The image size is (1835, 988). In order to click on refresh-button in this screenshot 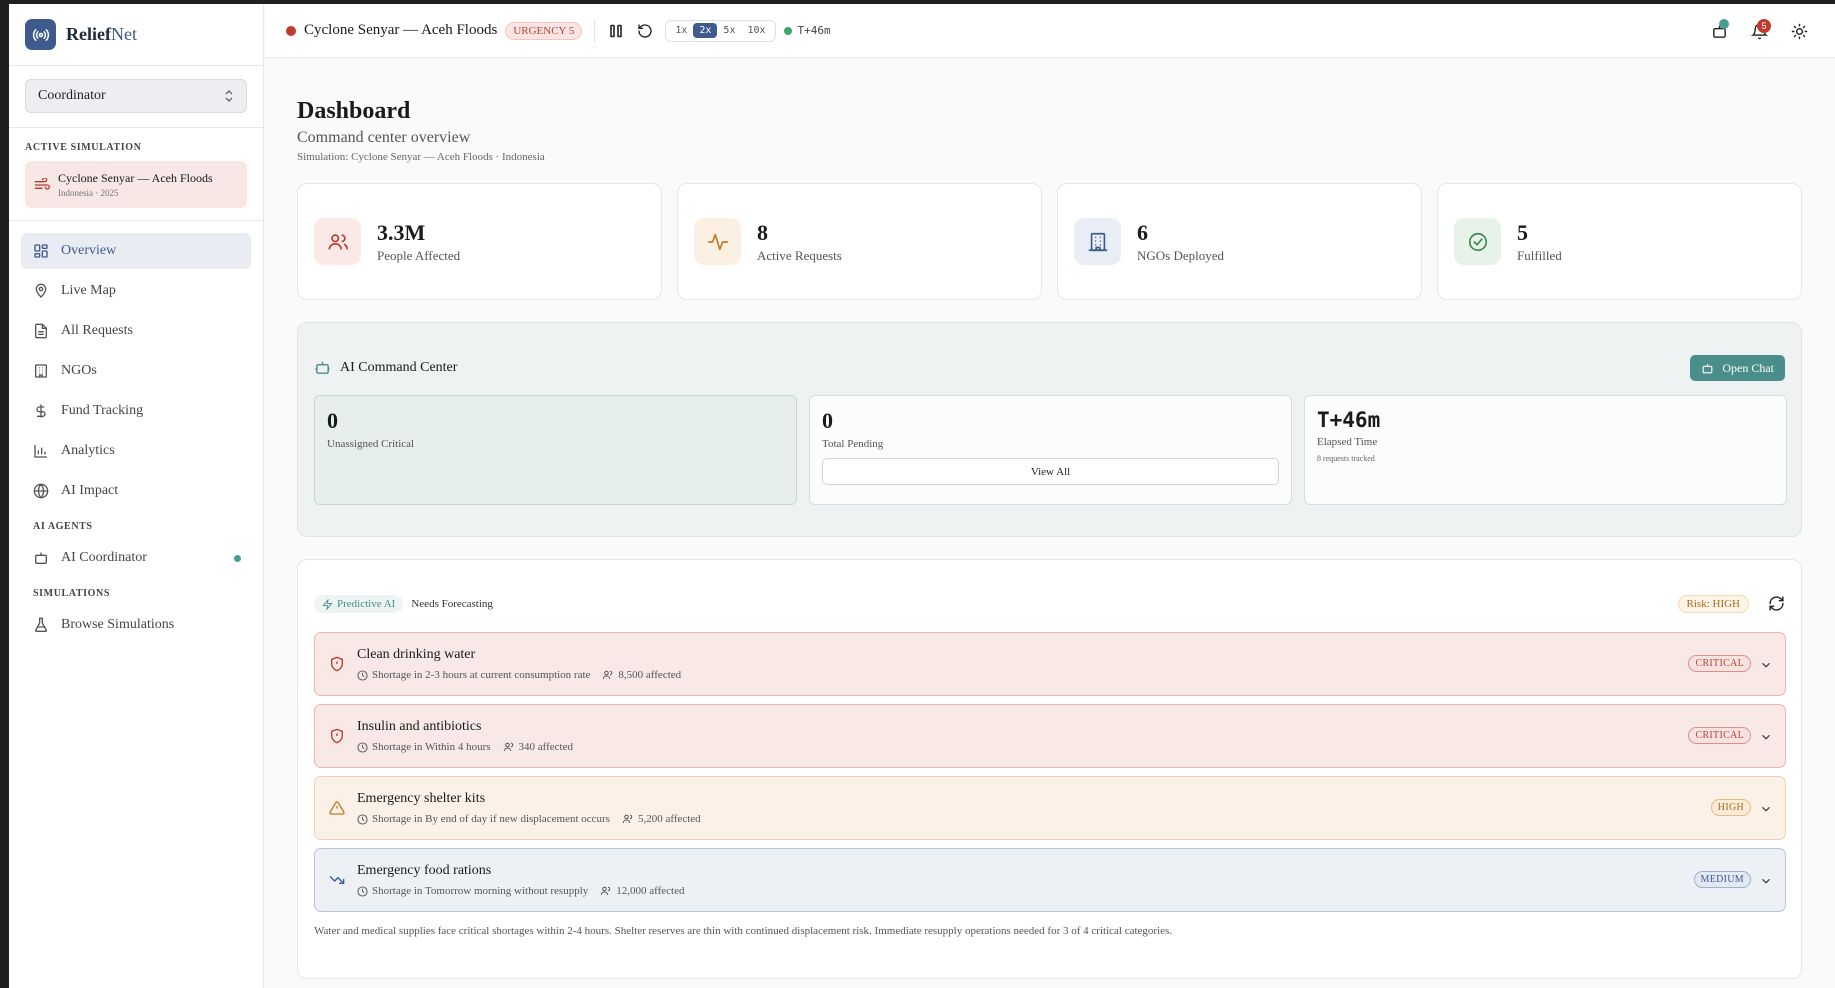, I will do `click(1776, 606)`.